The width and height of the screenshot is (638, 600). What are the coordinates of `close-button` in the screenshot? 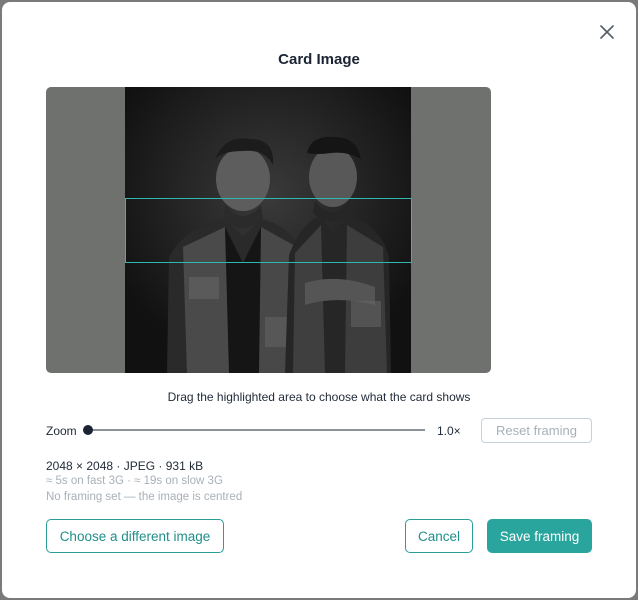 It's located at (607, 32).